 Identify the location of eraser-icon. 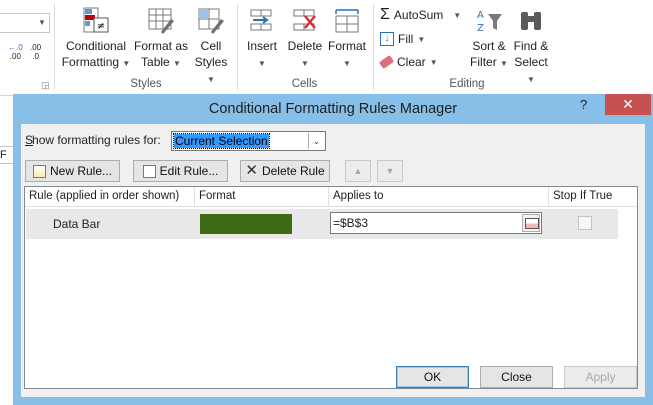
(386, 62).